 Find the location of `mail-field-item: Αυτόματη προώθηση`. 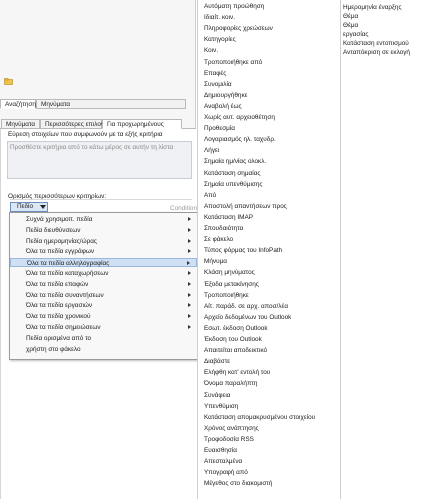

mail-field-item: Αυτόματη προώθηση is located at coordinates (269, 7).